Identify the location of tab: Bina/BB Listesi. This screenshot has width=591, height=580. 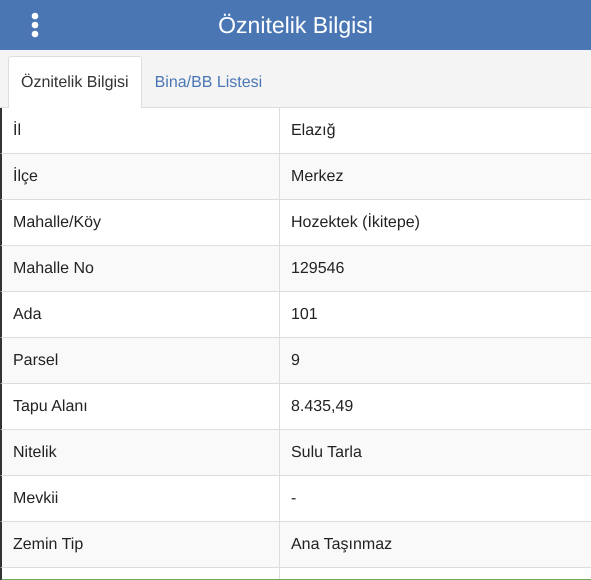
(209, 82).